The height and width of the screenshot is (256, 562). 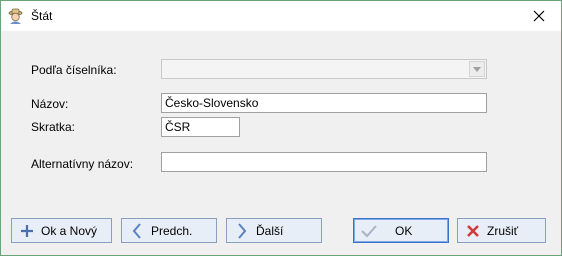 I want to click on zrusit-label: Zrušiť, so click(x=503, y=230).